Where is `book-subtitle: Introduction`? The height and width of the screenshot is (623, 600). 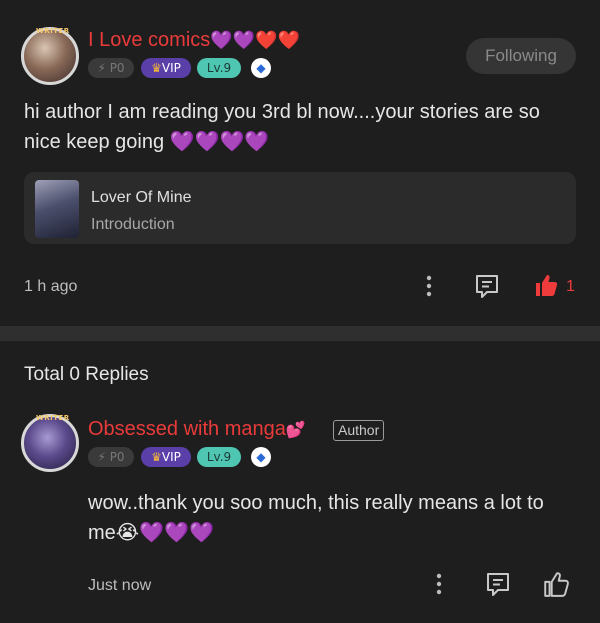 book-subtitle: Introduction is located at coordinates (133, 224).